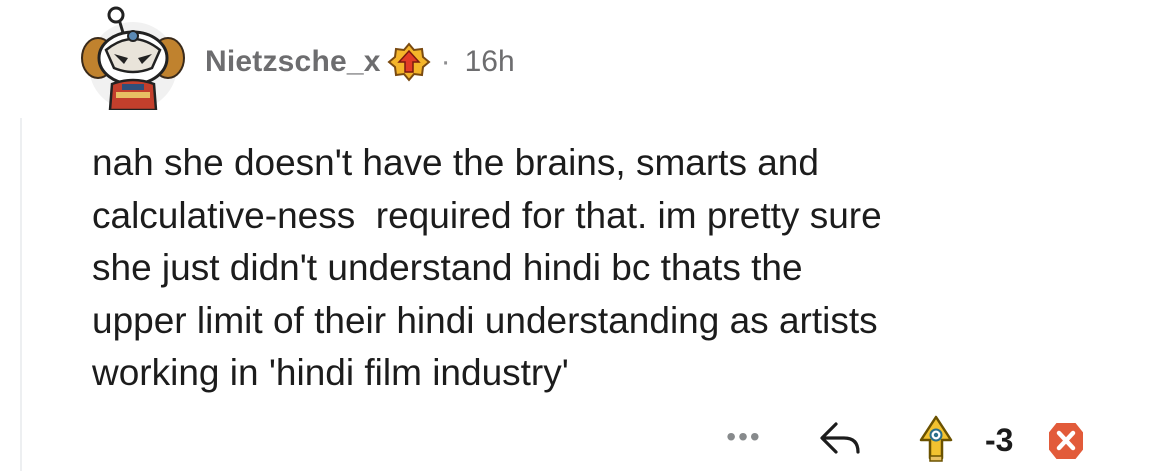 The height and width of the screenshot is (471, 1170). What do you see at coordinates (585, 440) in the screenshot?
I see `comment-actions: ••• -3` at bounding box center [585, 440].